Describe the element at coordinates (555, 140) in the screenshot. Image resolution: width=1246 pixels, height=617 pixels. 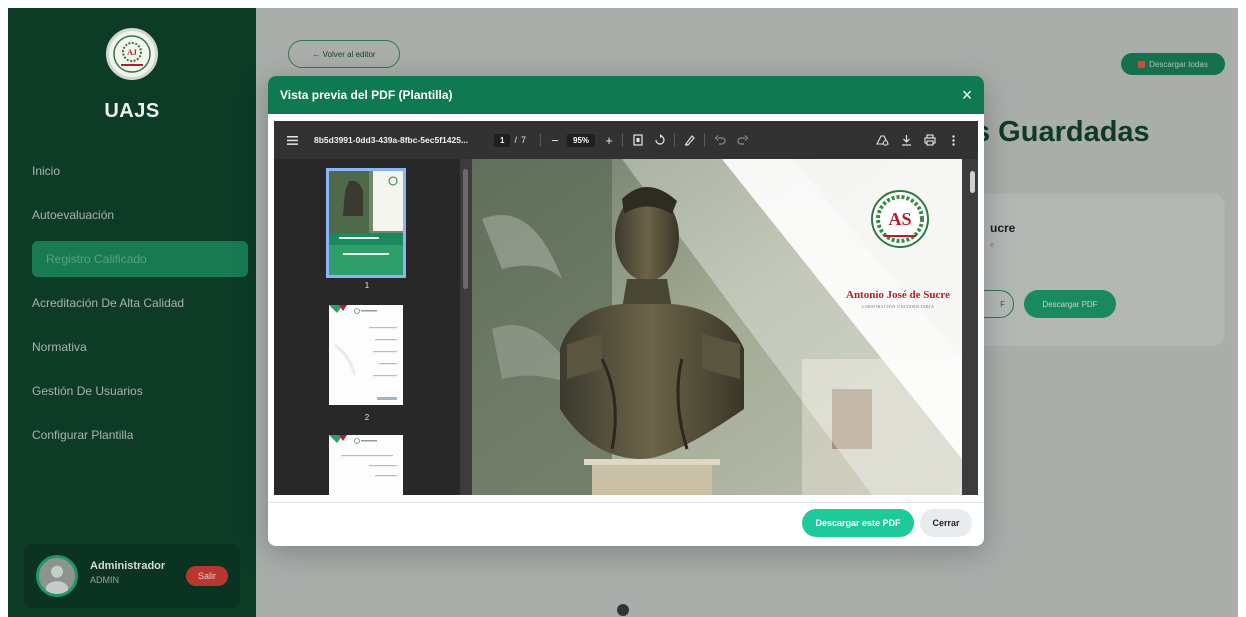
I see `zoom-out-button: −` at that location.